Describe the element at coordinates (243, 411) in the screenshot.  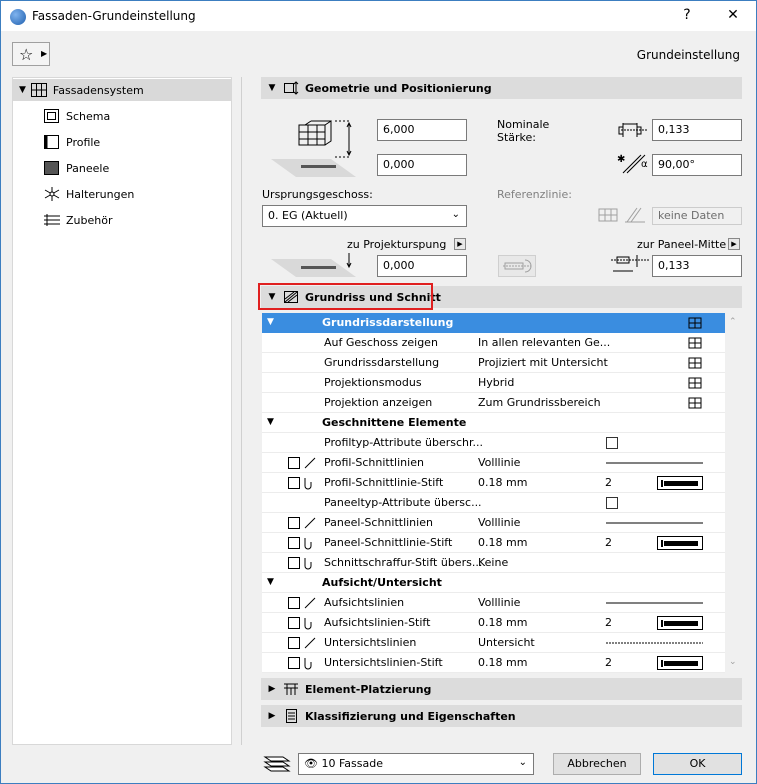
I see `panel-splitter` at that location.